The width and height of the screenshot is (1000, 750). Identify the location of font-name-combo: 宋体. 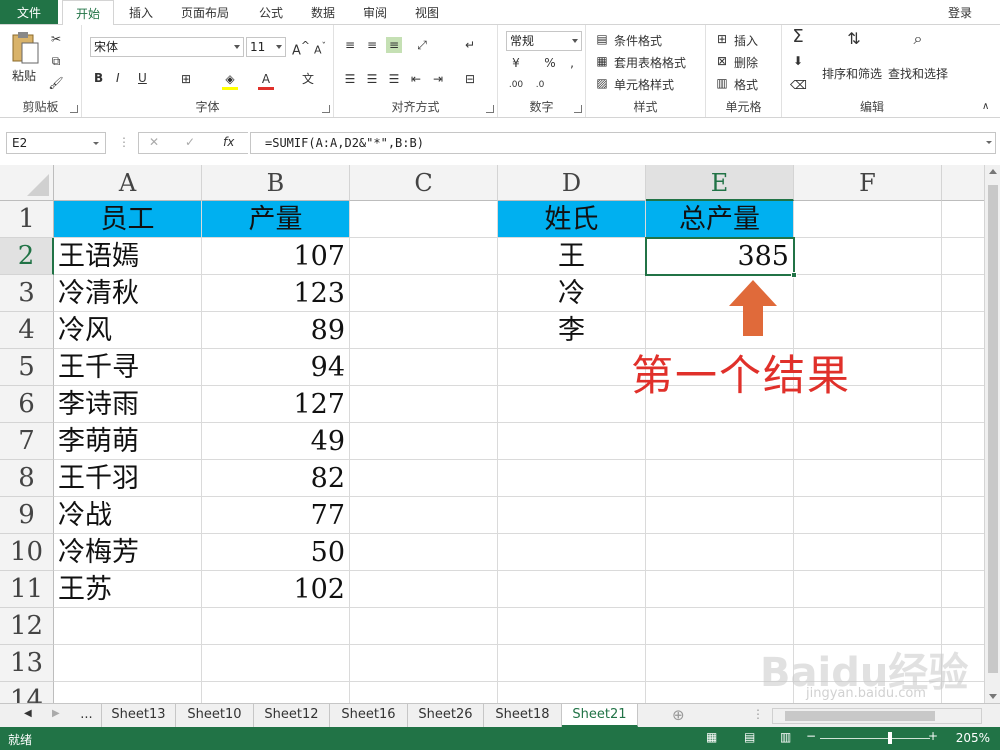
(167, 47).